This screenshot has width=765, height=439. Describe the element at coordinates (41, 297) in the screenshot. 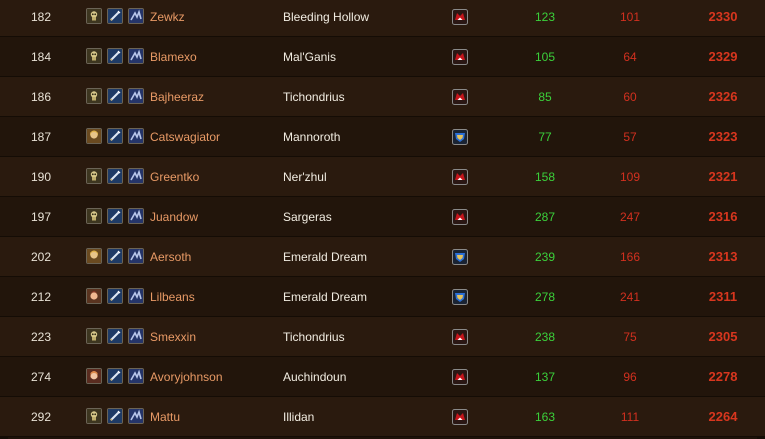

I see `rank-cell: 212` at that location.